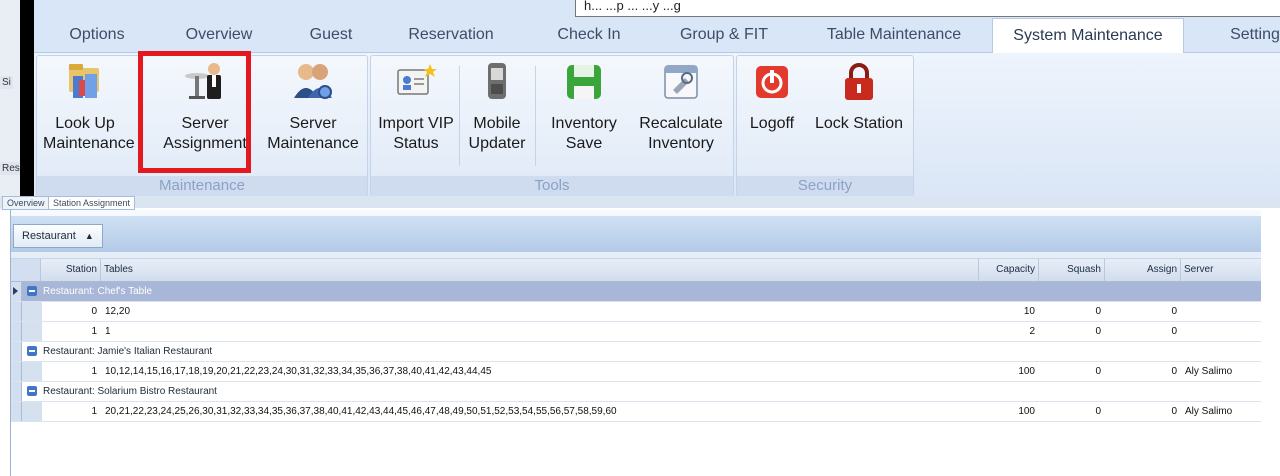  I want to click on recalculate-calendar-icon, so click(681, 82).